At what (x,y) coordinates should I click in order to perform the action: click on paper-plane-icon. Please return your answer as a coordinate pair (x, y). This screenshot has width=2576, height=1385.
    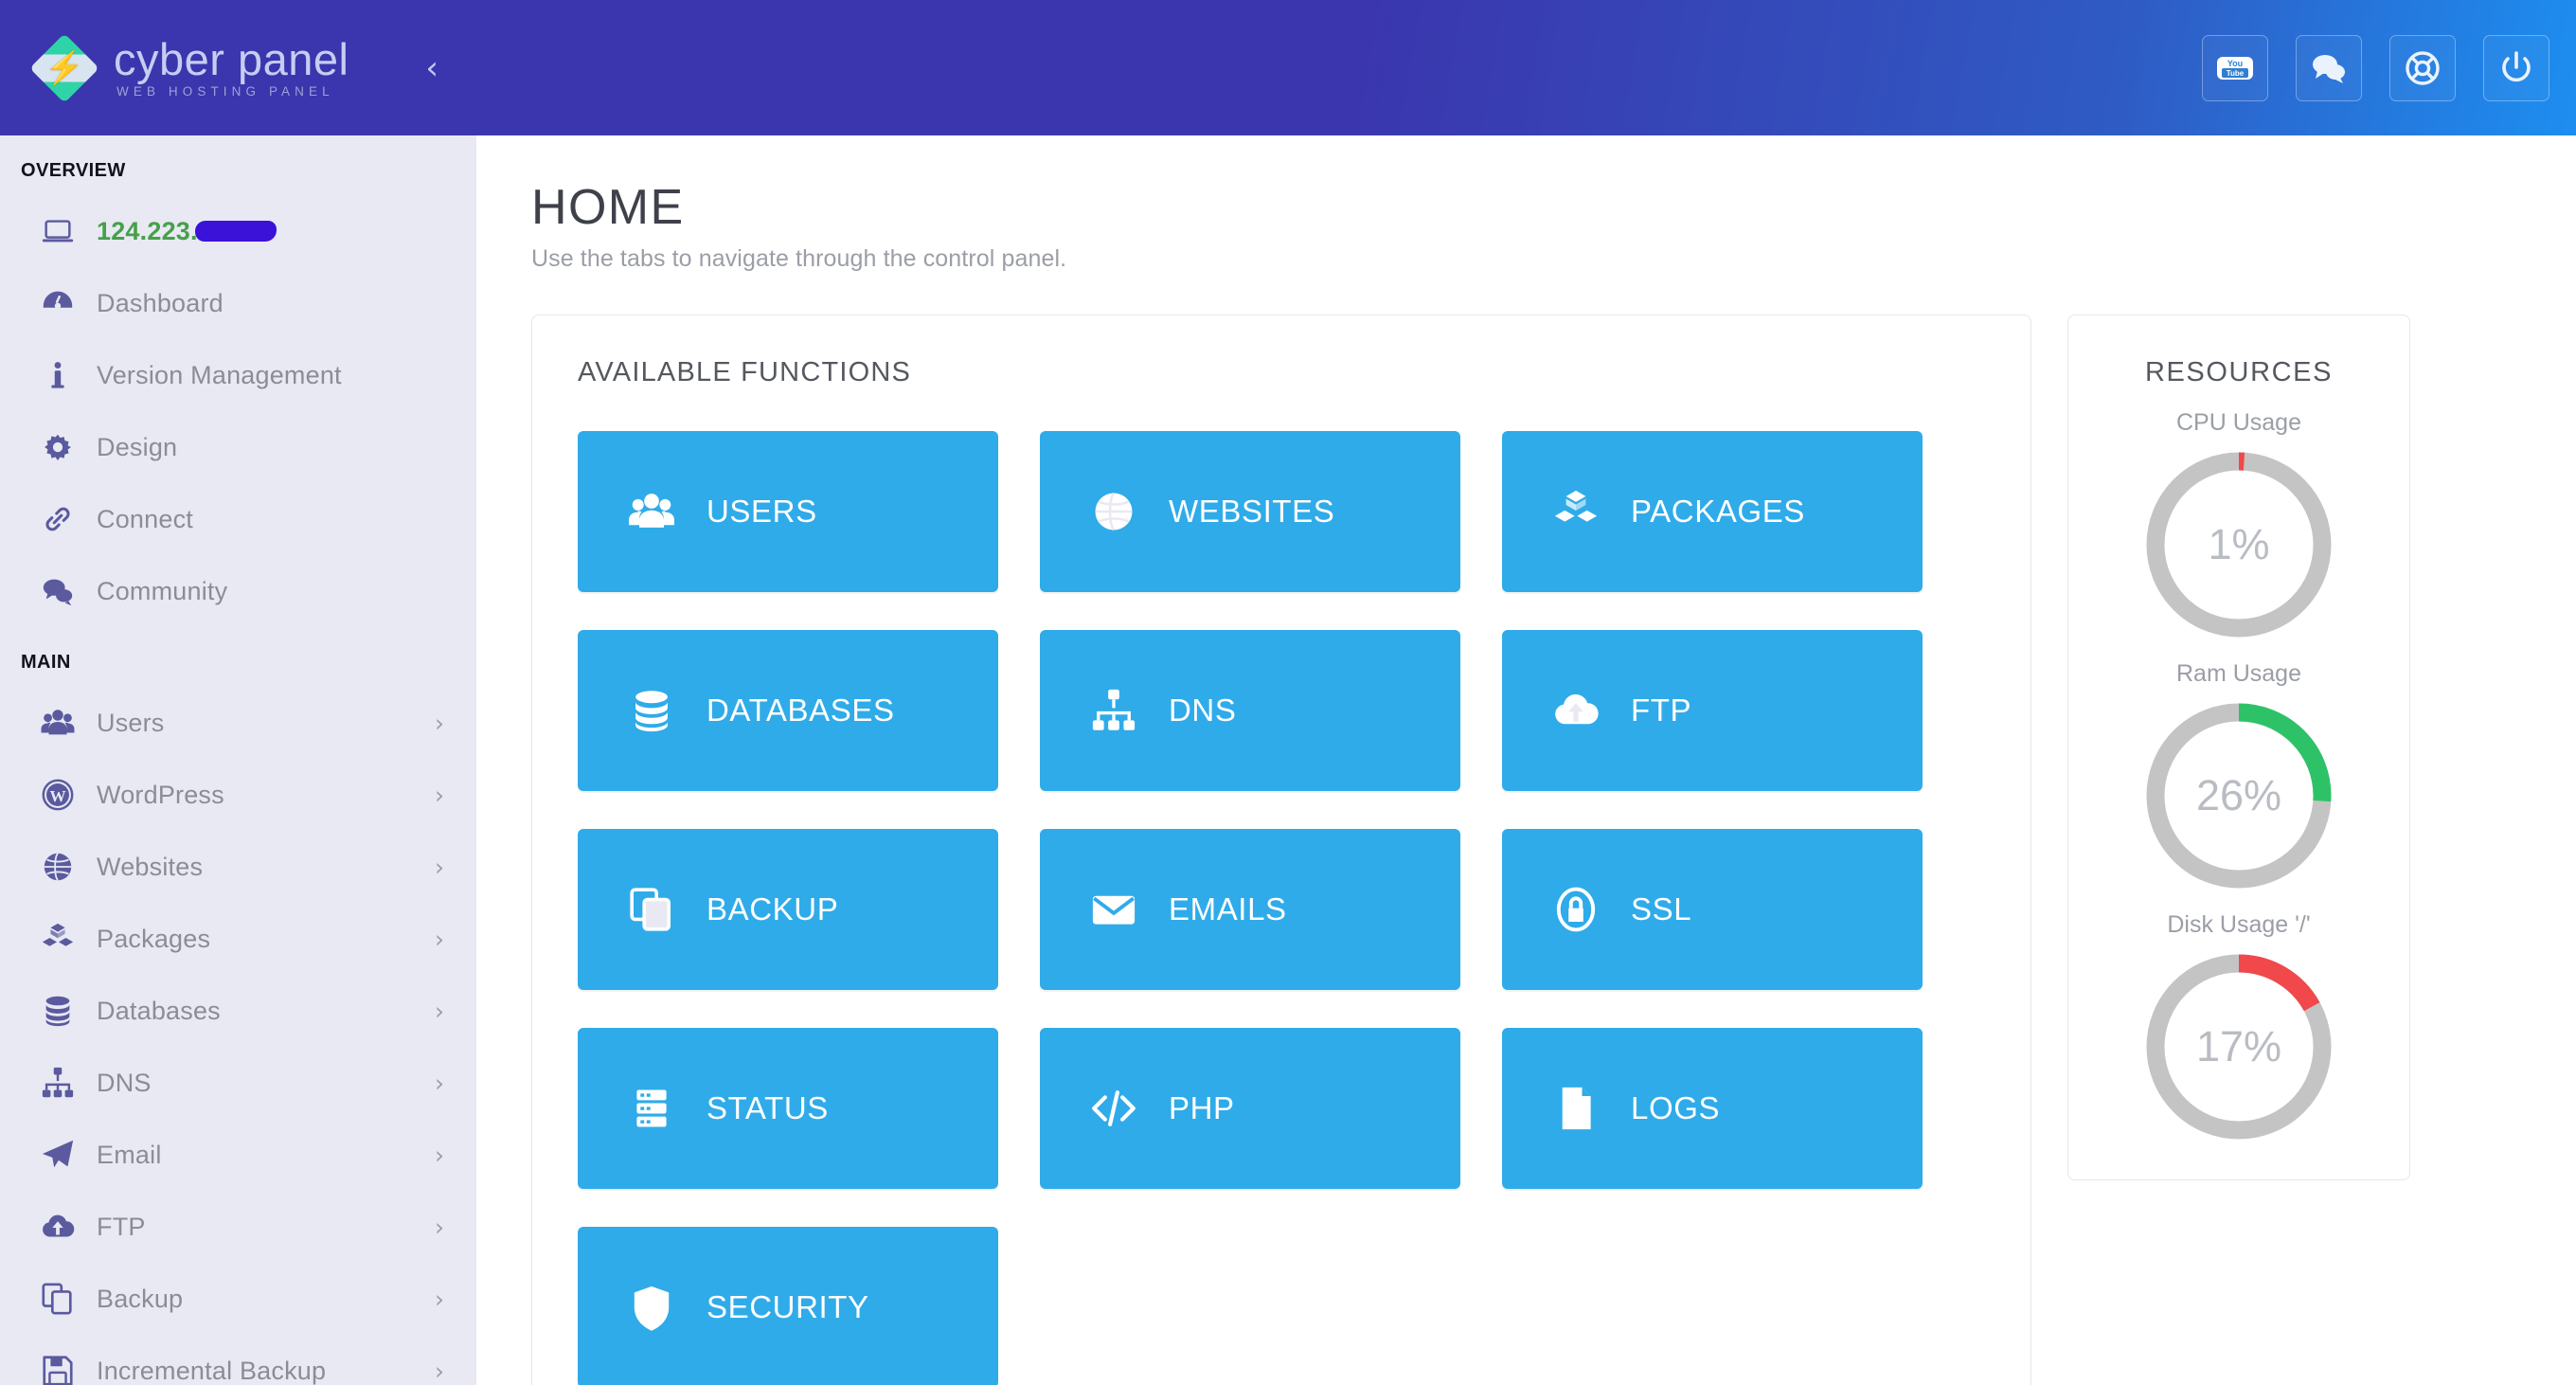
    Looking at the image, I should click on (58, 1155).